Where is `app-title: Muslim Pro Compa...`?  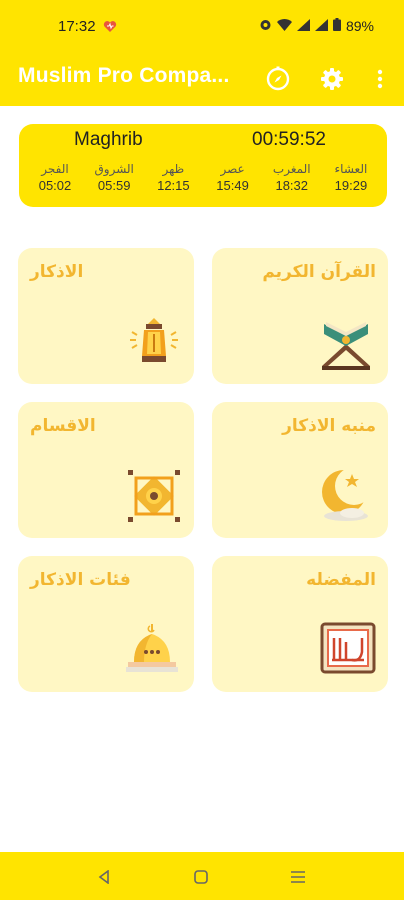 app-title: Muslim Pro Compa... is located at coordinates (124, 75).